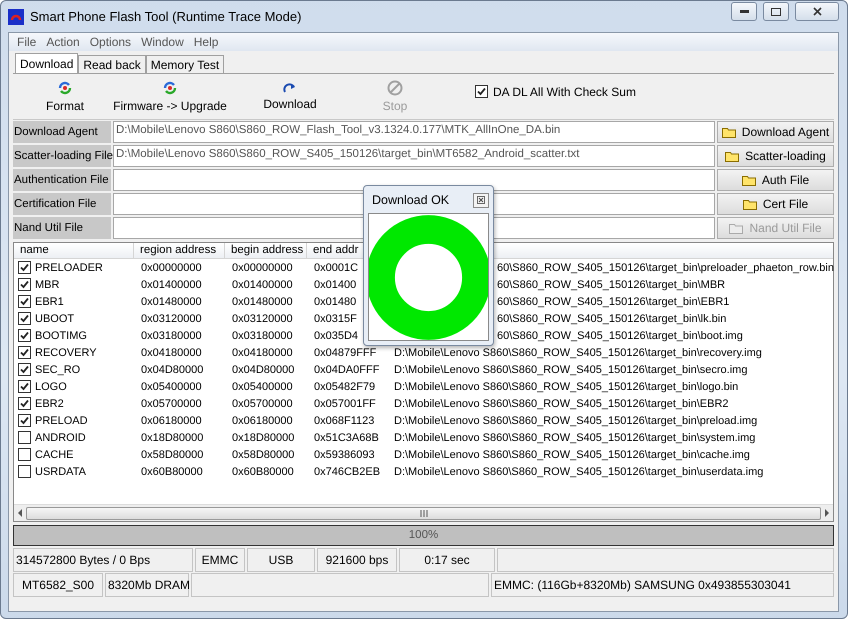  Describe the element at coordinates (577, 352) in the screenshot. I see `table-cell-text: D:\Mobile\Lenovo S860\S860_ROW_S405_150126\target_bin\recovery.img` at that location.